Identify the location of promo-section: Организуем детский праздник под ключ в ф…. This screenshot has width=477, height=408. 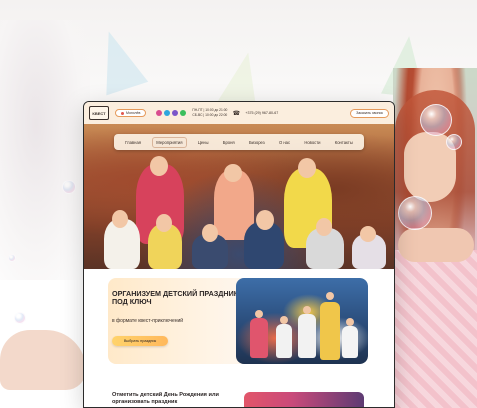
(239, 324).